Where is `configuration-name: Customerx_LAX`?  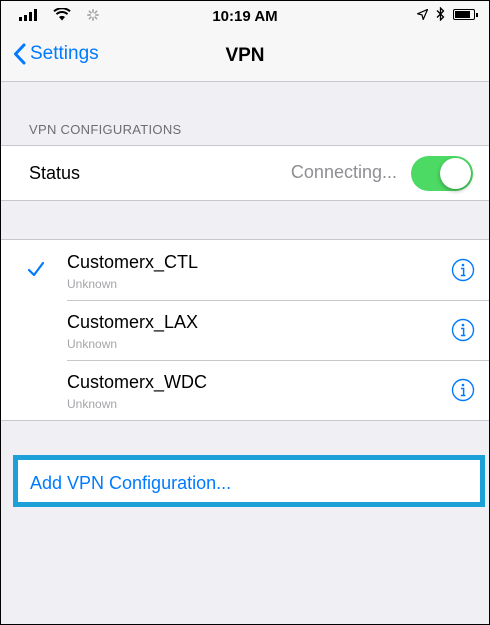 configuration-name: Customerx_LAX is located at coordinates (133, 322).